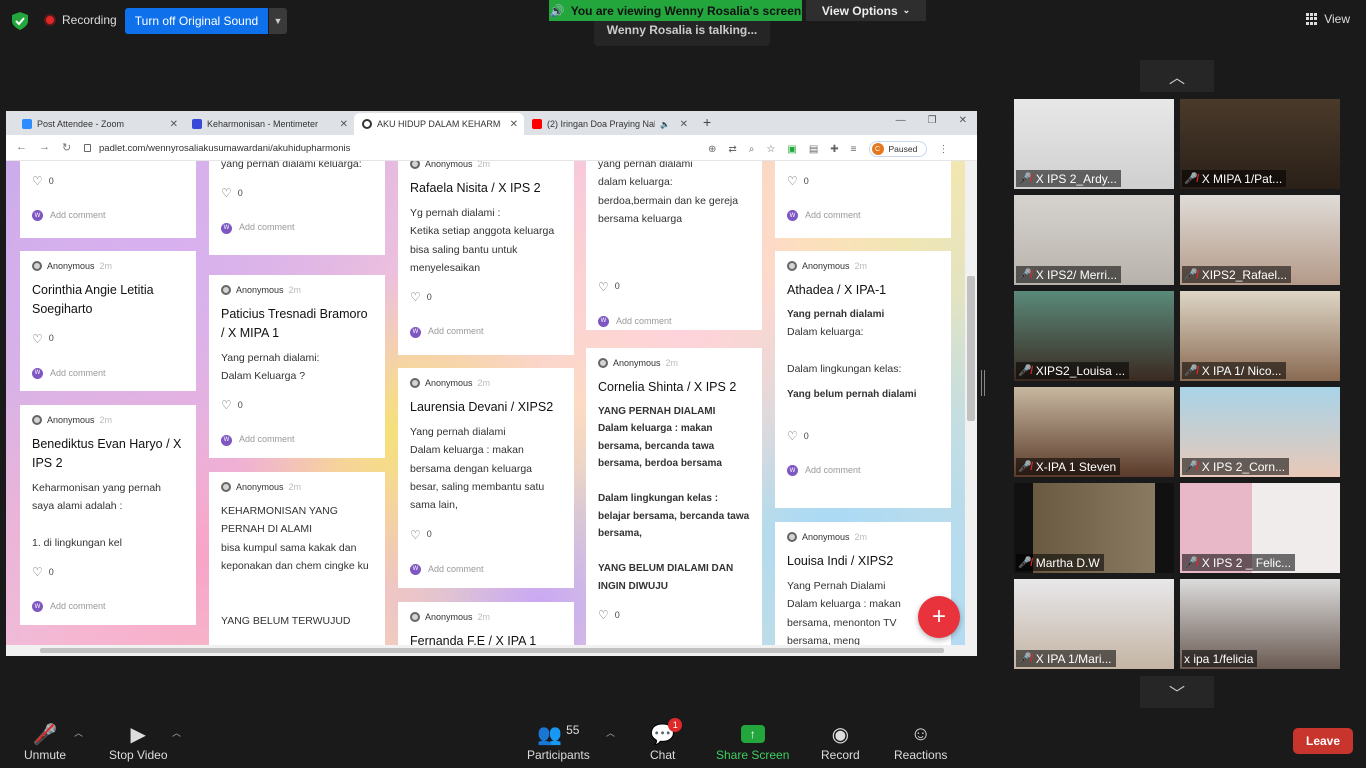  I want to click on video-tile: 🎤̸ Martha D.W, so click(1094, 528).